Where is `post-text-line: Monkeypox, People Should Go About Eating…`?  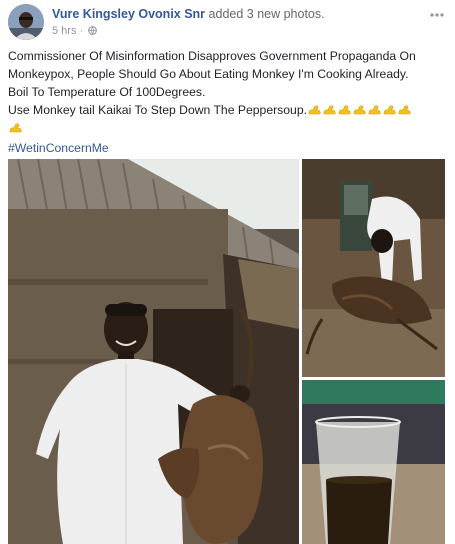 post-text-line: Monkeypox, People Should Go About Eating… is located at coordinates (208, 74).